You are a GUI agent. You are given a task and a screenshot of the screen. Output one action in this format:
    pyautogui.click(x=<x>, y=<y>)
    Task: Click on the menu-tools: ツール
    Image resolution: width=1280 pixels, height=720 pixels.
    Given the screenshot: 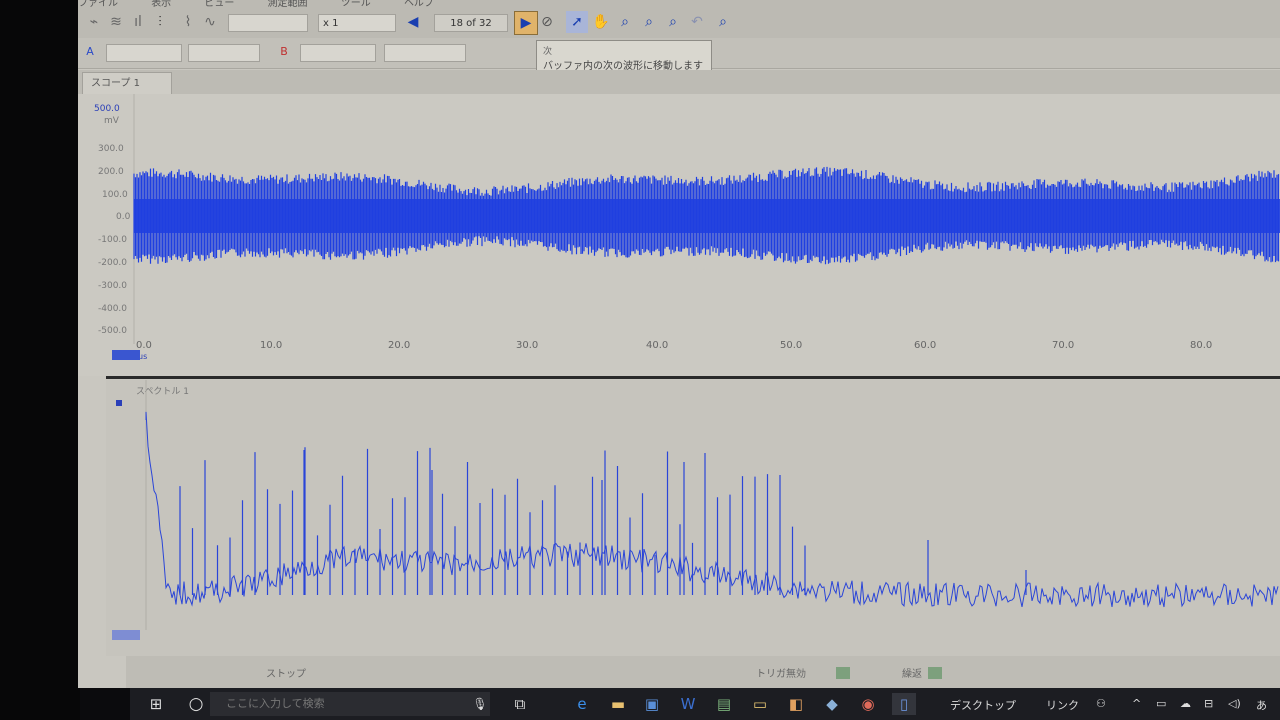 What is the action you would take?
    pyautogui.click(x=356, y=4)
    